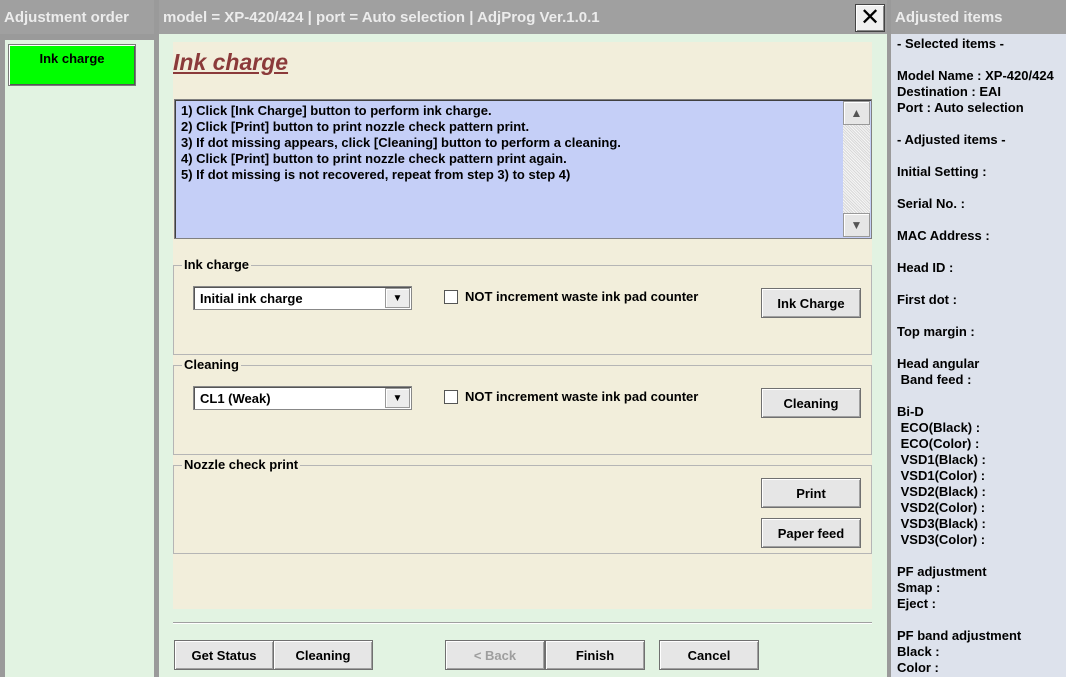 The width and height of the screenshot is (1066, 677). I want to click on scroll-up-button: ▲, so click(856, 113).